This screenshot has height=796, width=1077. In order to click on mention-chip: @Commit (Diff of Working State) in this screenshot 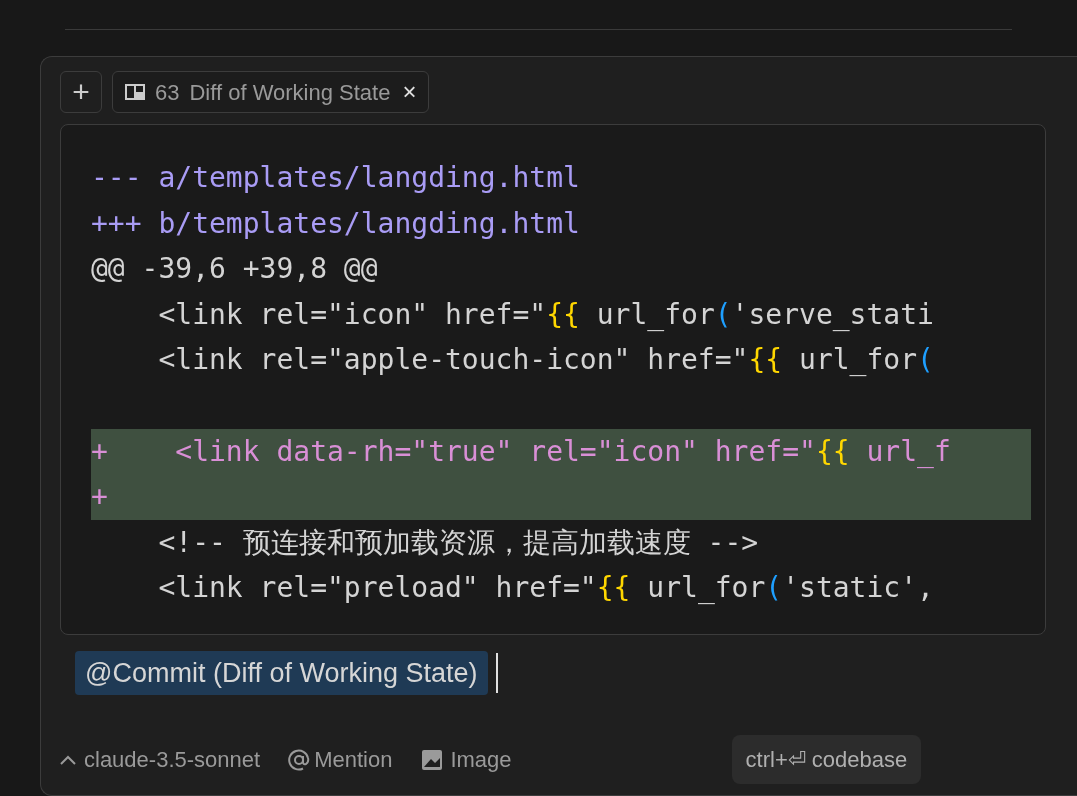, I will do `click(281, 673)`.